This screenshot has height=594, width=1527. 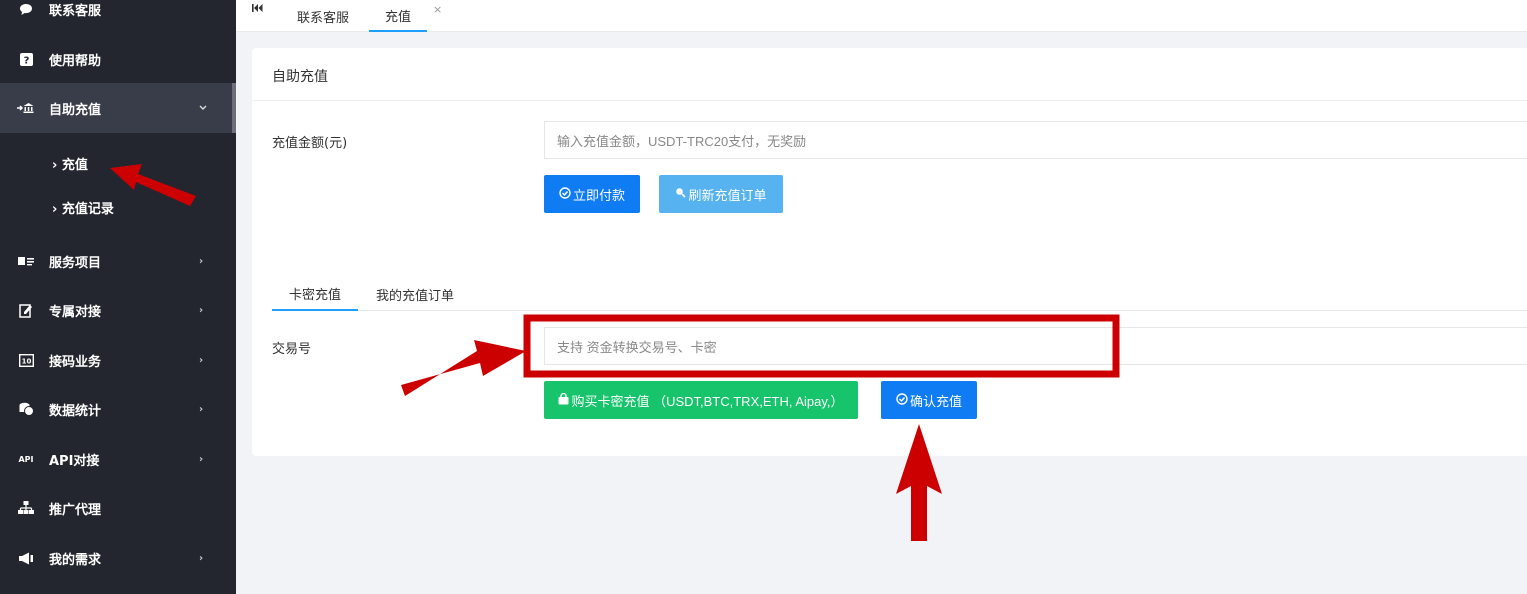 I want to click on tab-recharge: 充值, so click(x=398, y=16).